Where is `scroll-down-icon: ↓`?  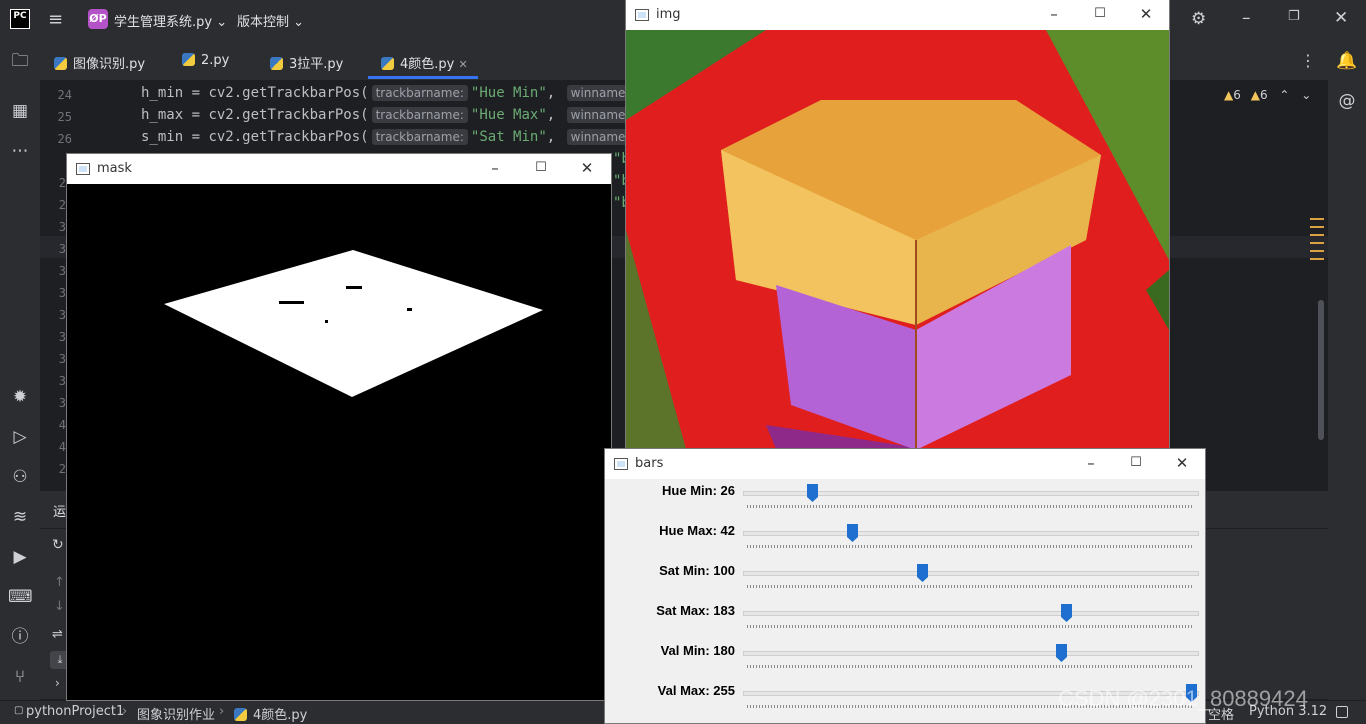 scroll-down-icon: ↓ is located at coordinates (59, 606).